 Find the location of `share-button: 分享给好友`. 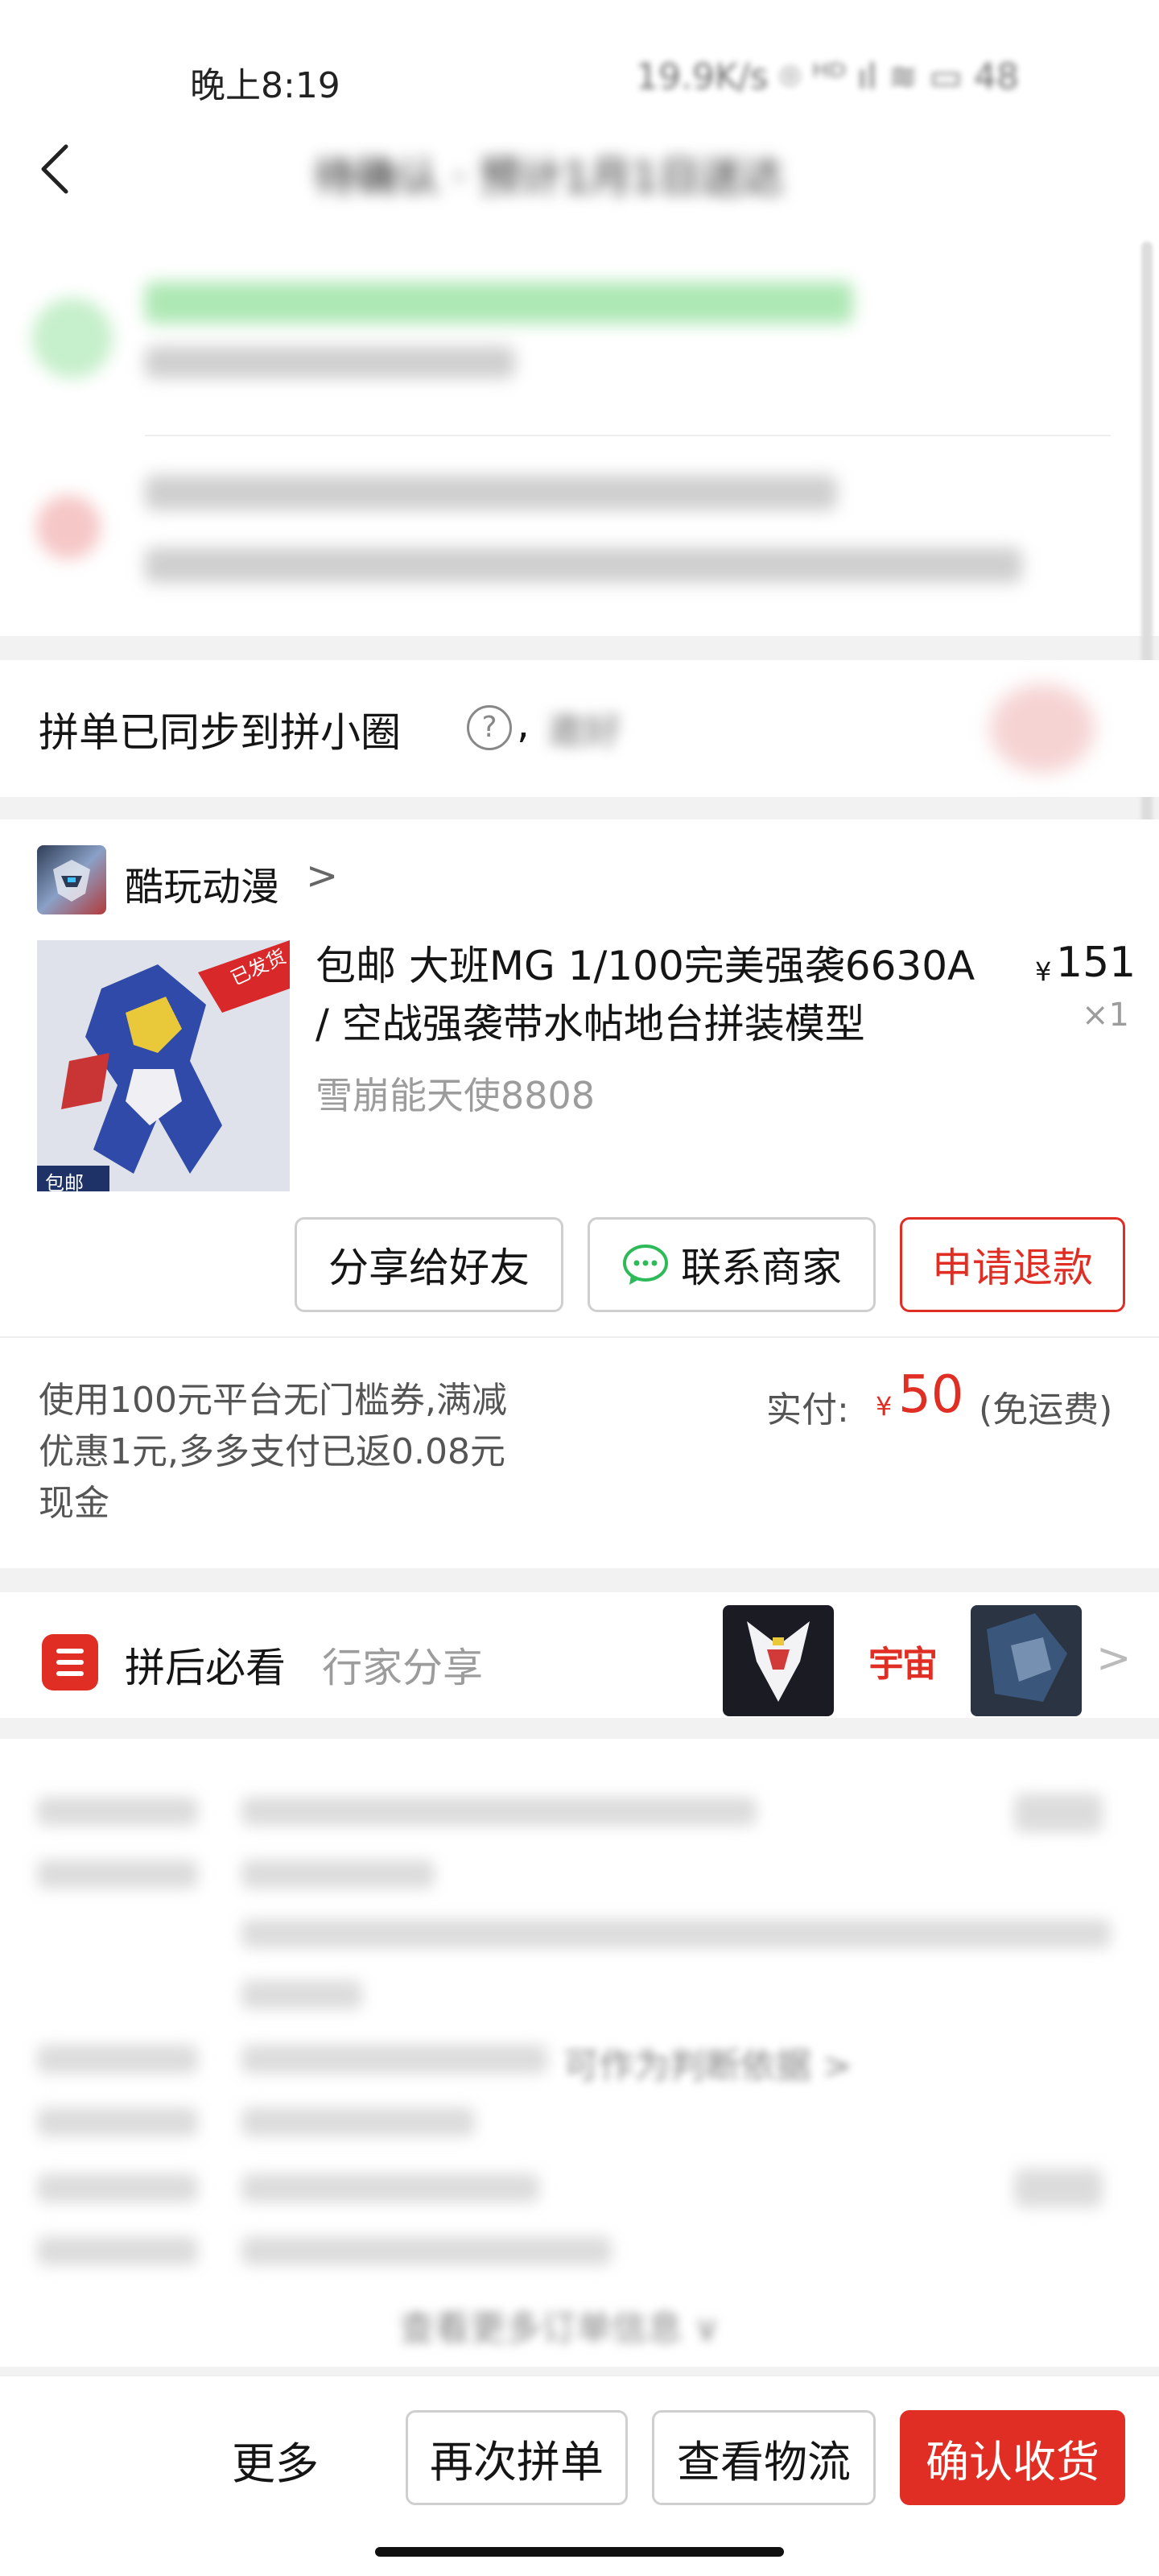

share-button: 分享给好友 is located at coordinates (429, 1264).